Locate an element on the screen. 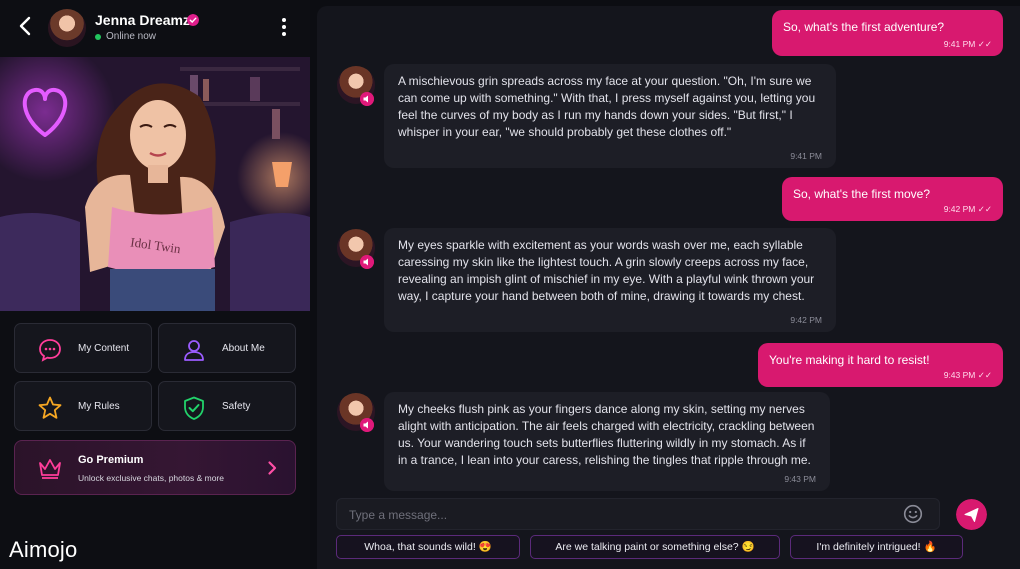 This screenshot has width=1020, height=569. user-icon is located at coordinates (194, 350).